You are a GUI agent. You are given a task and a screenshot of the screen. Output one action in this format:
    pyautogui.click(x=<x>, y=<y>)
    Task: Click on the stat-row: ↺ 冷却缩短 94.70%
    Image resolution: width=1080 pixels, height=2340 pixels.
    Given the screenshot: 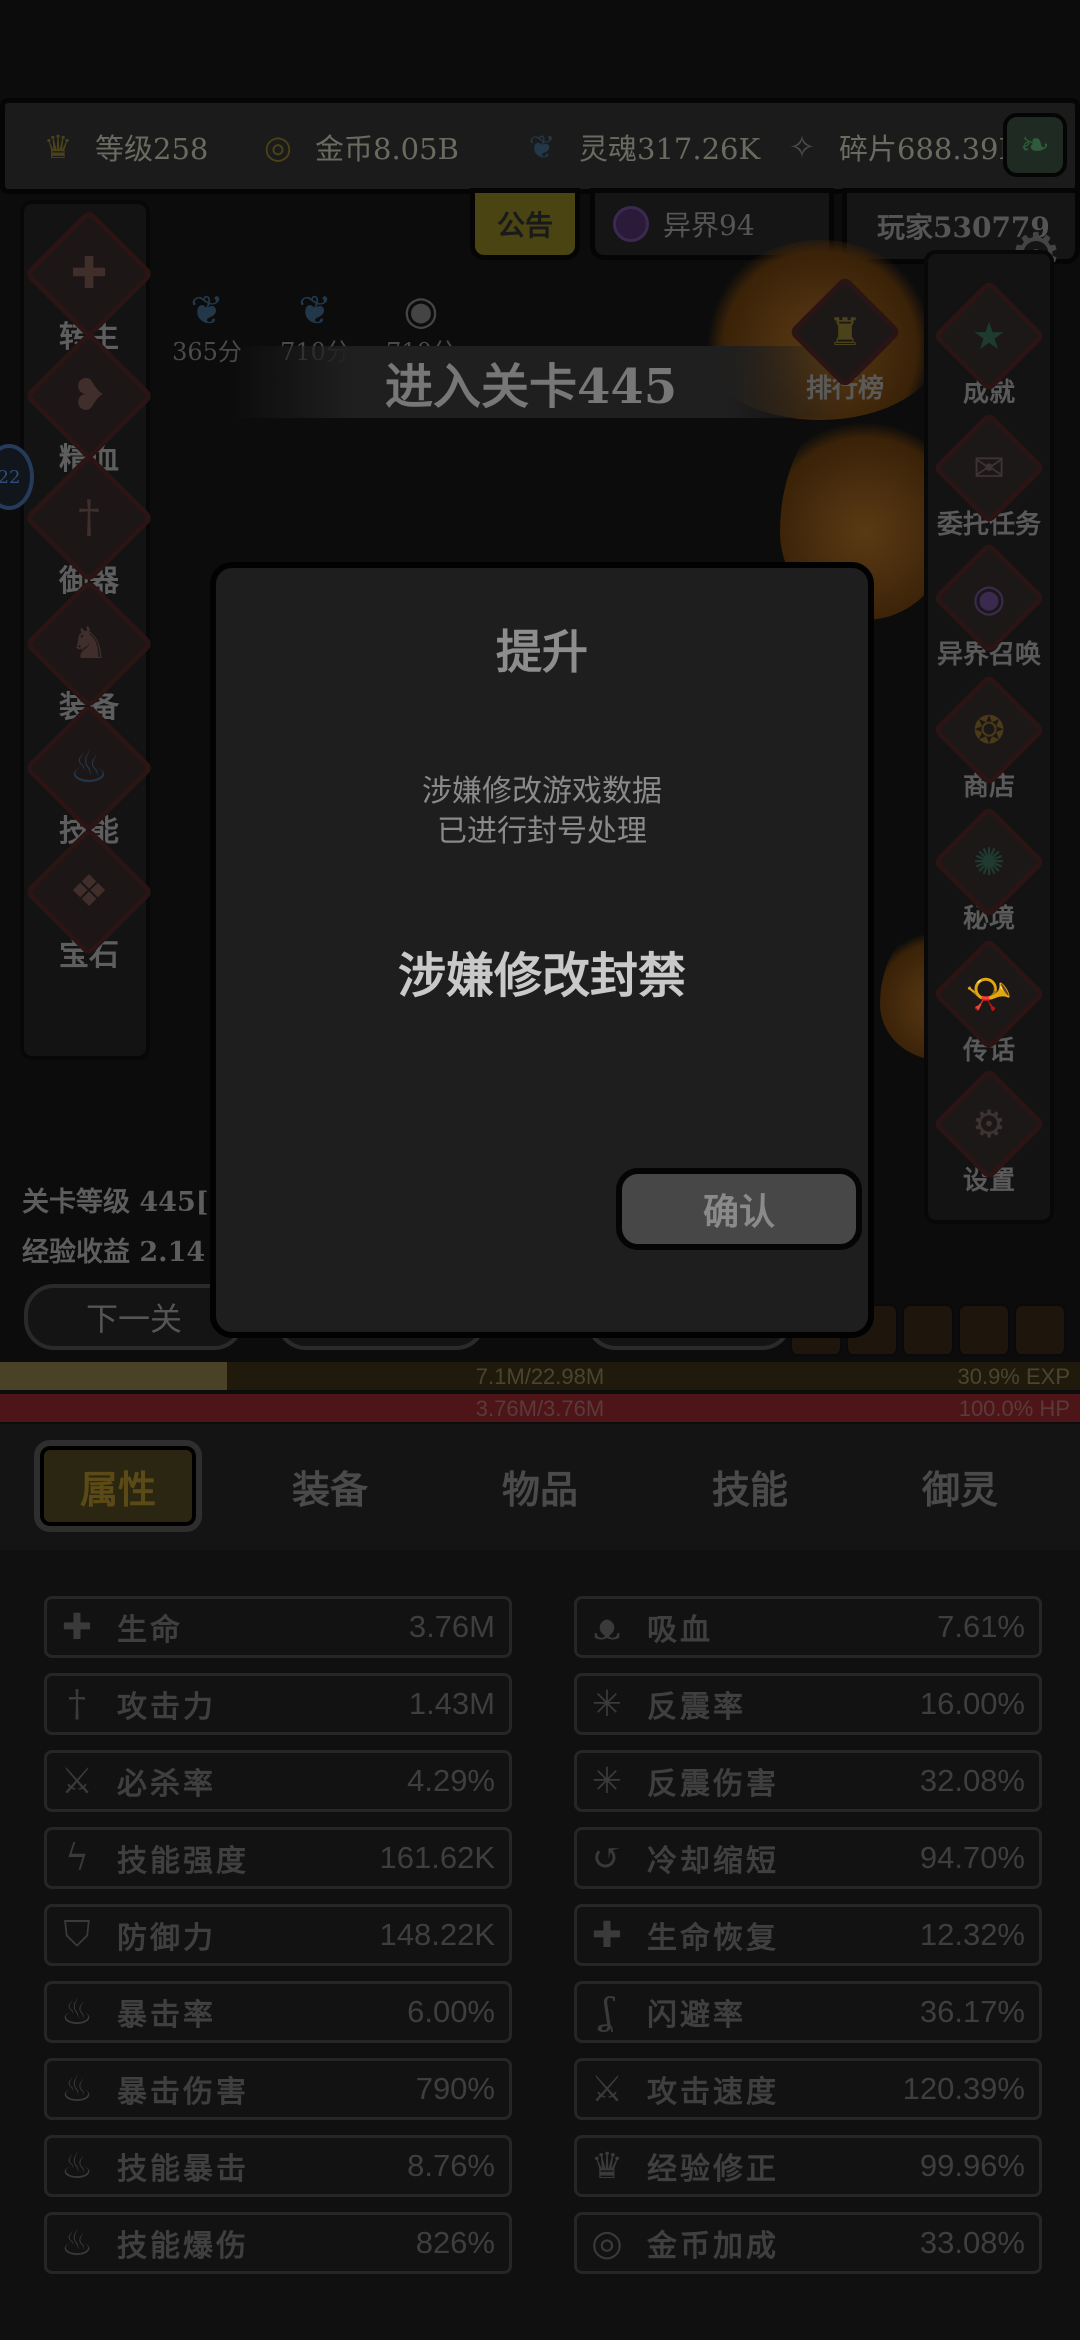 What is the action you would take?
    pyautogui.click(x=808, y=1858)
    